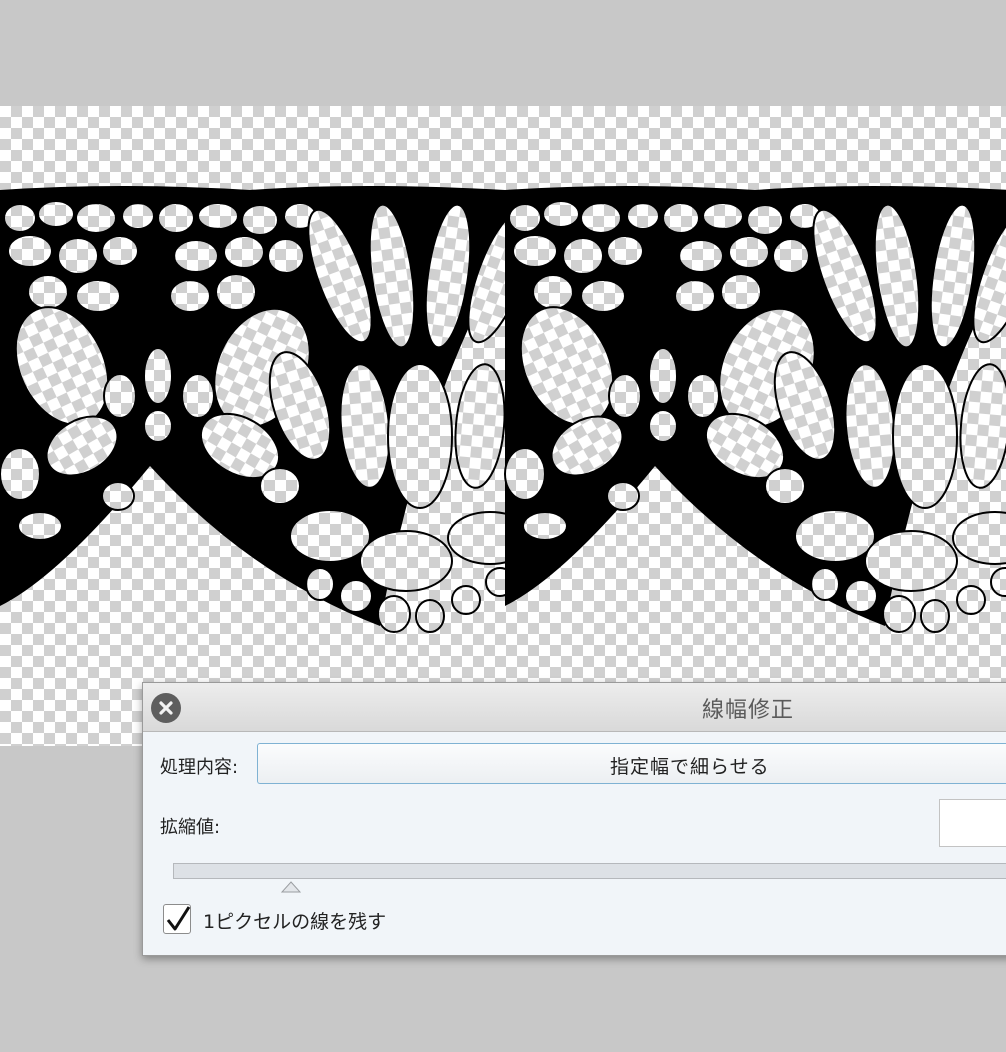  What do you see at coordinates (574, 707) in the screenshot?
I see `dialog-titlebar: 線幅修正` at bounding box center [574, 707].